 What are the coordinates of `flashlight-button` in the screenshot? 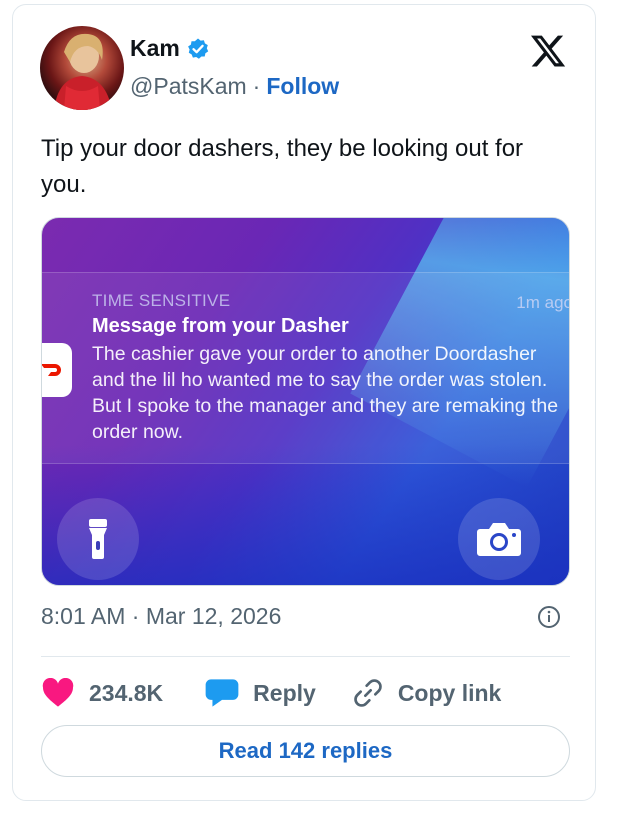 It's located at (98, 539).